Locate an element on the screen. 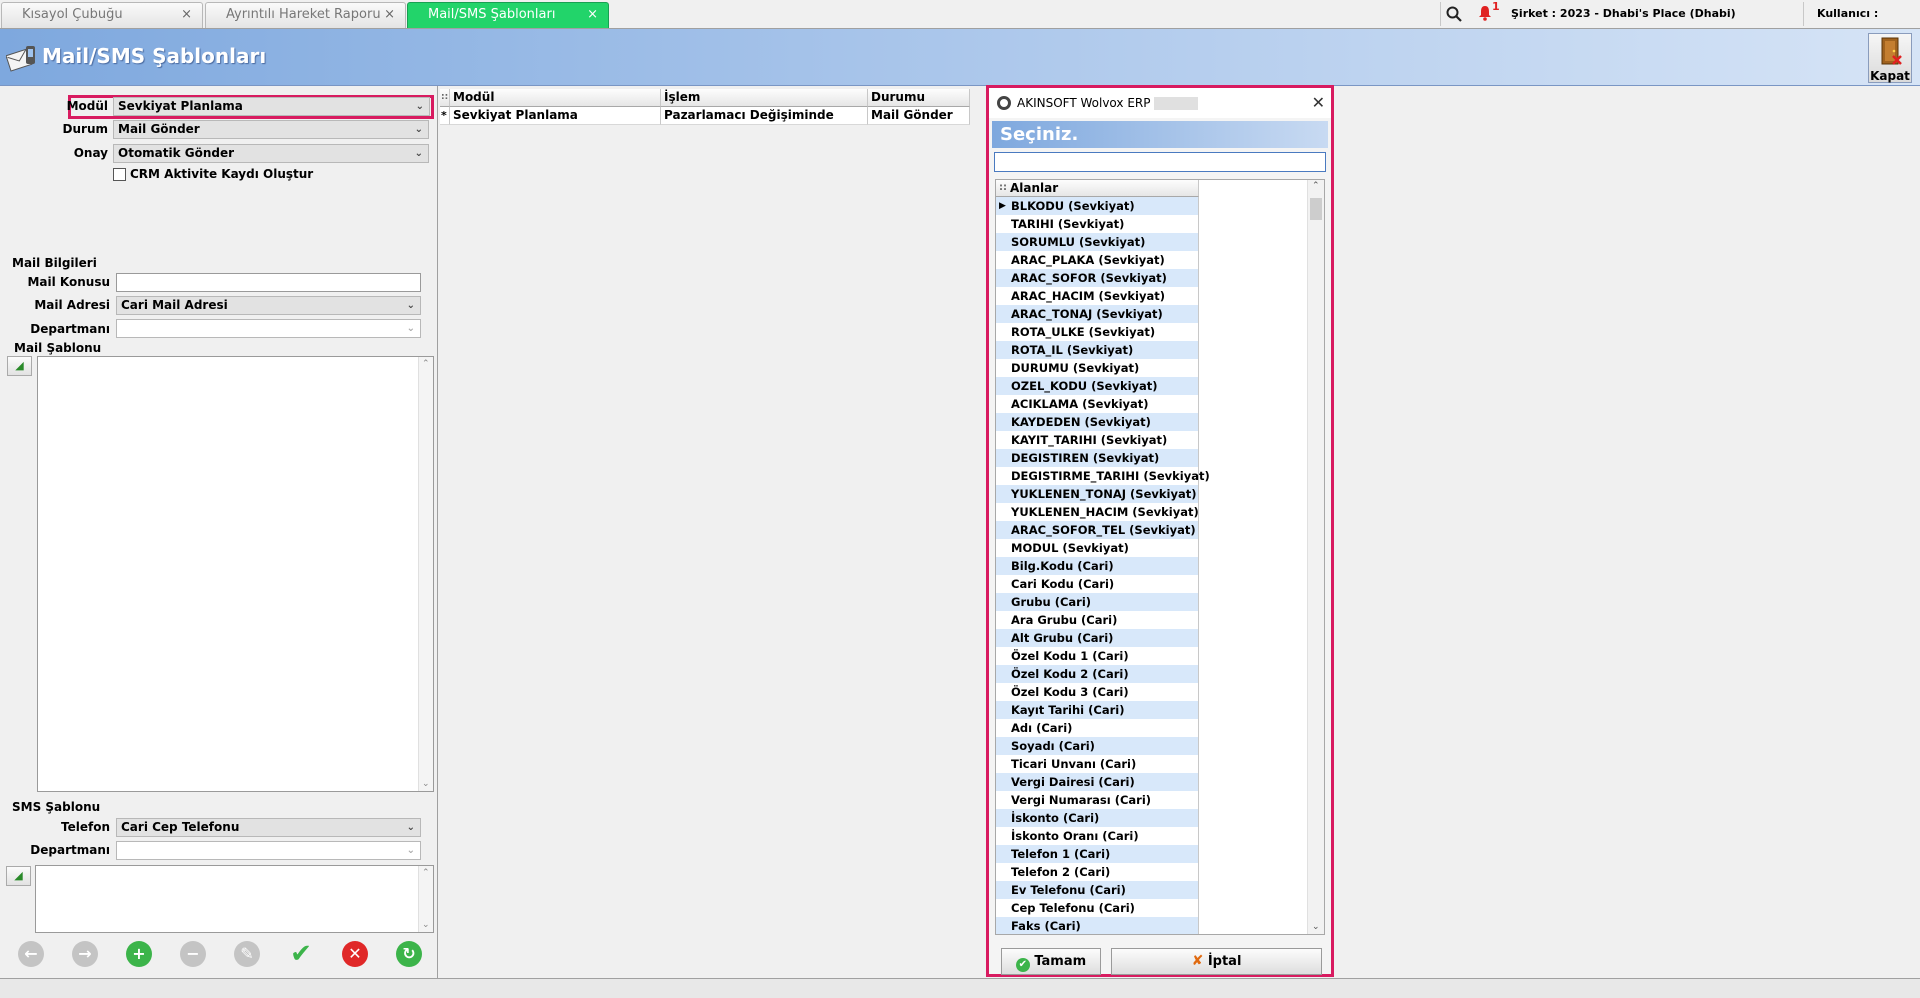 The image size is (1920, 998). edit-button: ✎ is located at coordinates (247, 954).